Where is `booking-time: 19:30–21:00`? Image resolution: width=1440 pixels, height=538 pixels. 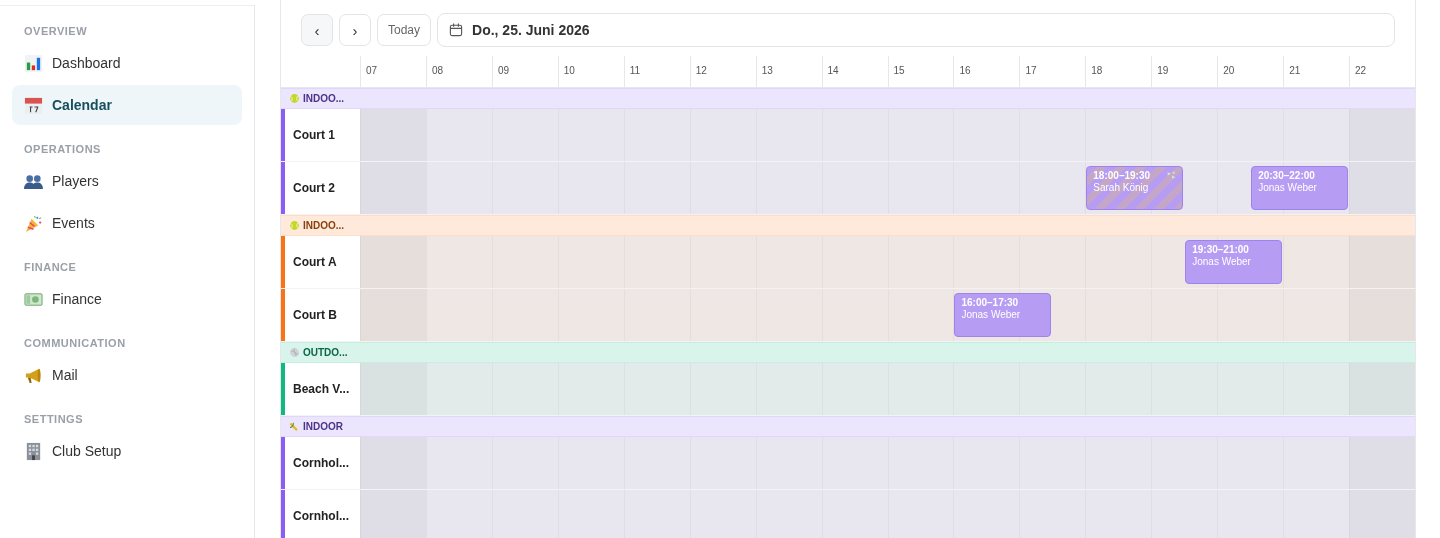 booking-time: 19:30–21:00 is located at coordinates (1221, 249).